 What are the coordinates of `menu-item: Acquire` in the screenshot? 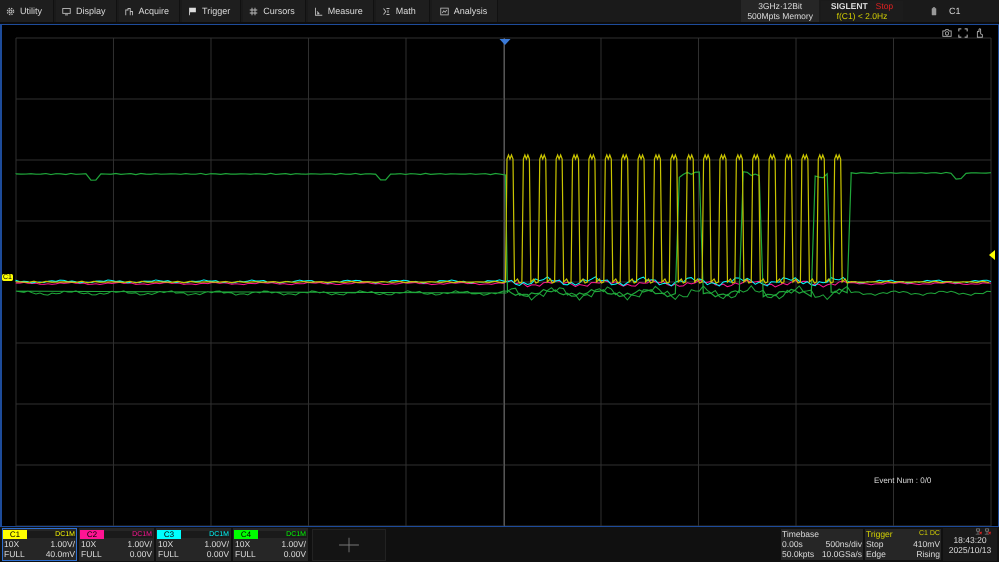 It's located at (149, 11).